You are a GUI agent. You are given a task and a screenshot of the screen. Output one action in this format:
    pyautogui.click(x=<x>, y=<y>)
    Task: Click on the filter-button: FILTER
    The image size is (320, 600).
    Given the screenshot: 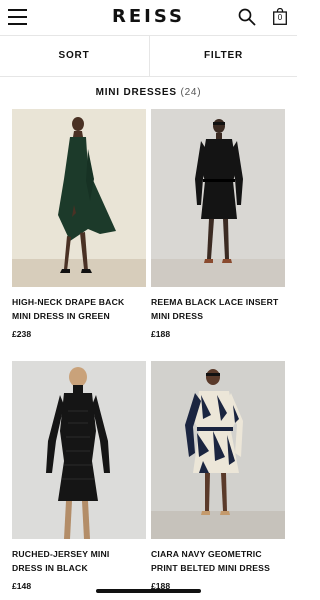 What is the action you would take?
    pyautogui.click(x=223, y=56)
    